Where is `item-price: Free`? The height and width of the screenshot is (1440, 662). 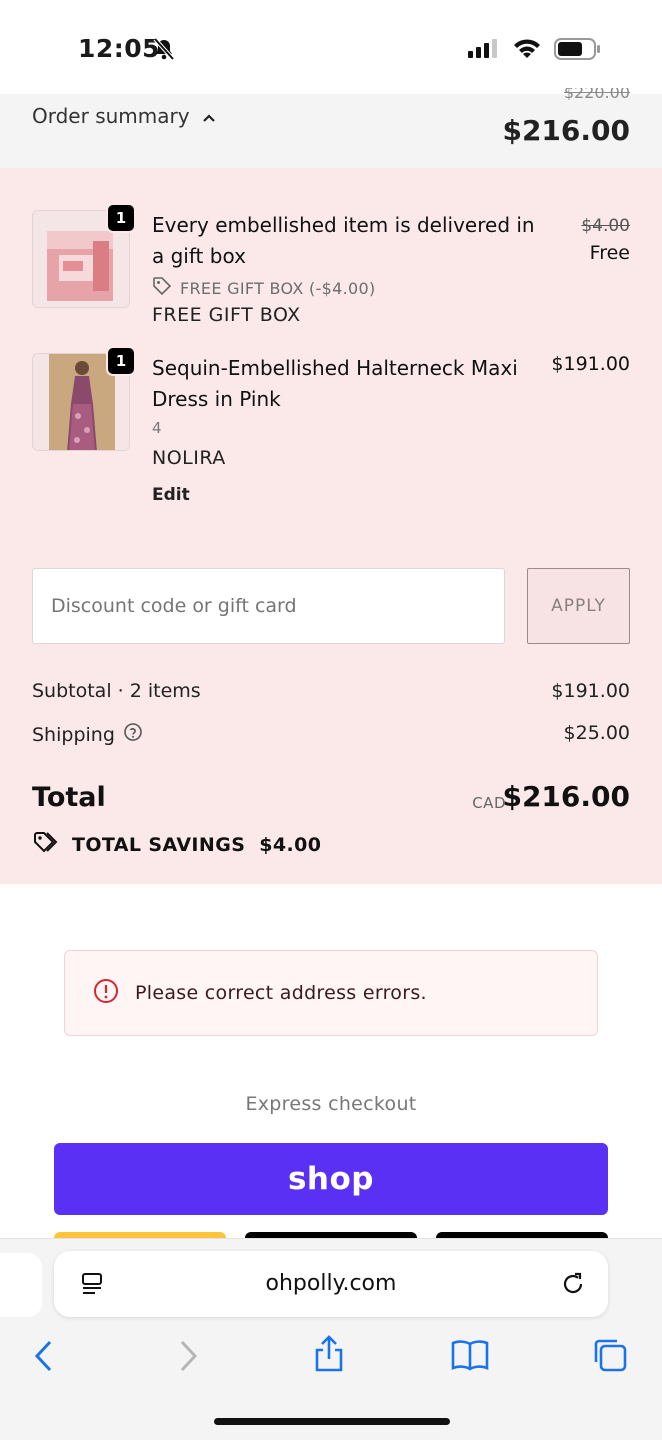
item-price: Free is located at coordinates (609, 253).